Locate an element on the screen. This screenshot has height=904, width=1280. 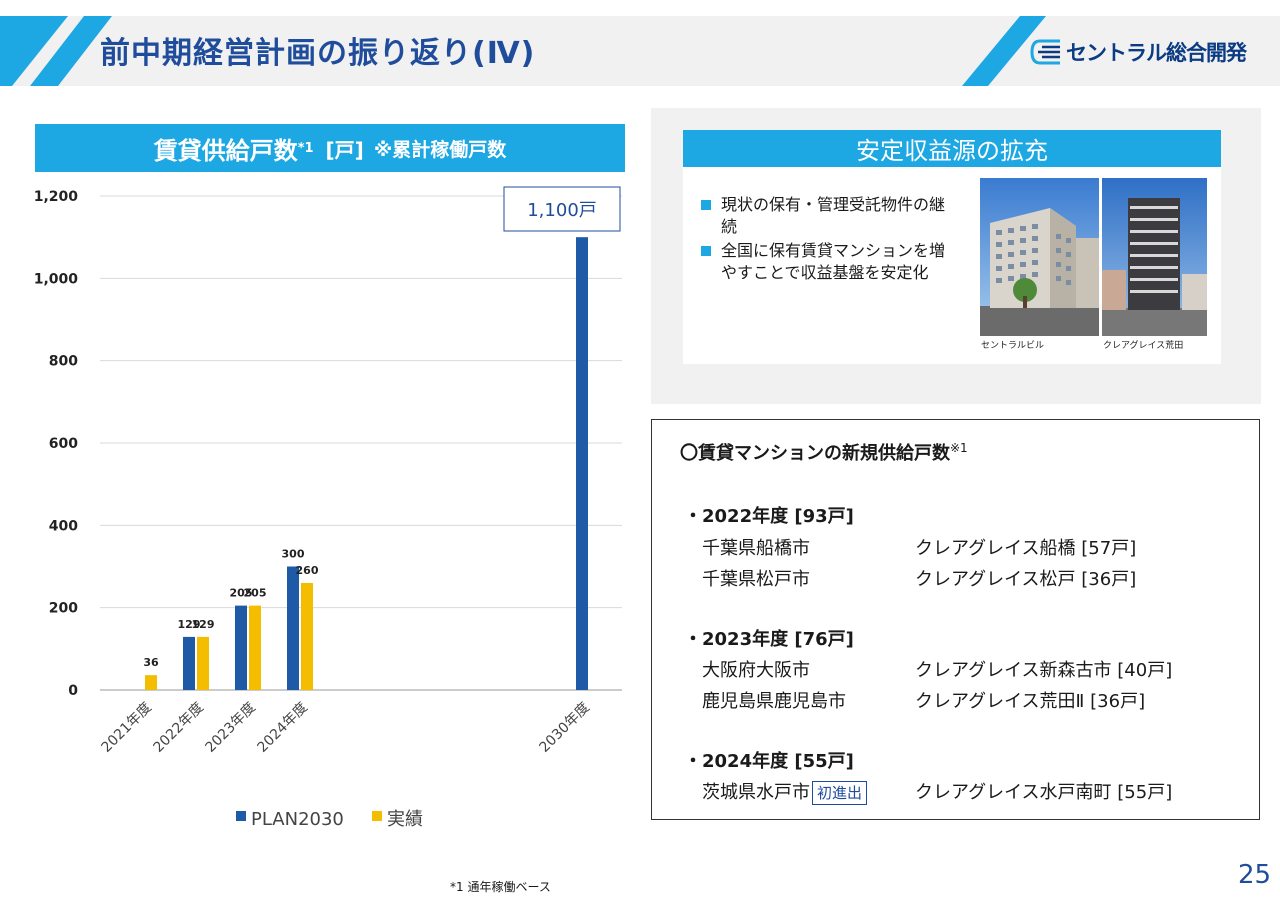
supply-title: 〇賃貸マンションの新規供給戸数※1 is located at coordinates (824, 452).